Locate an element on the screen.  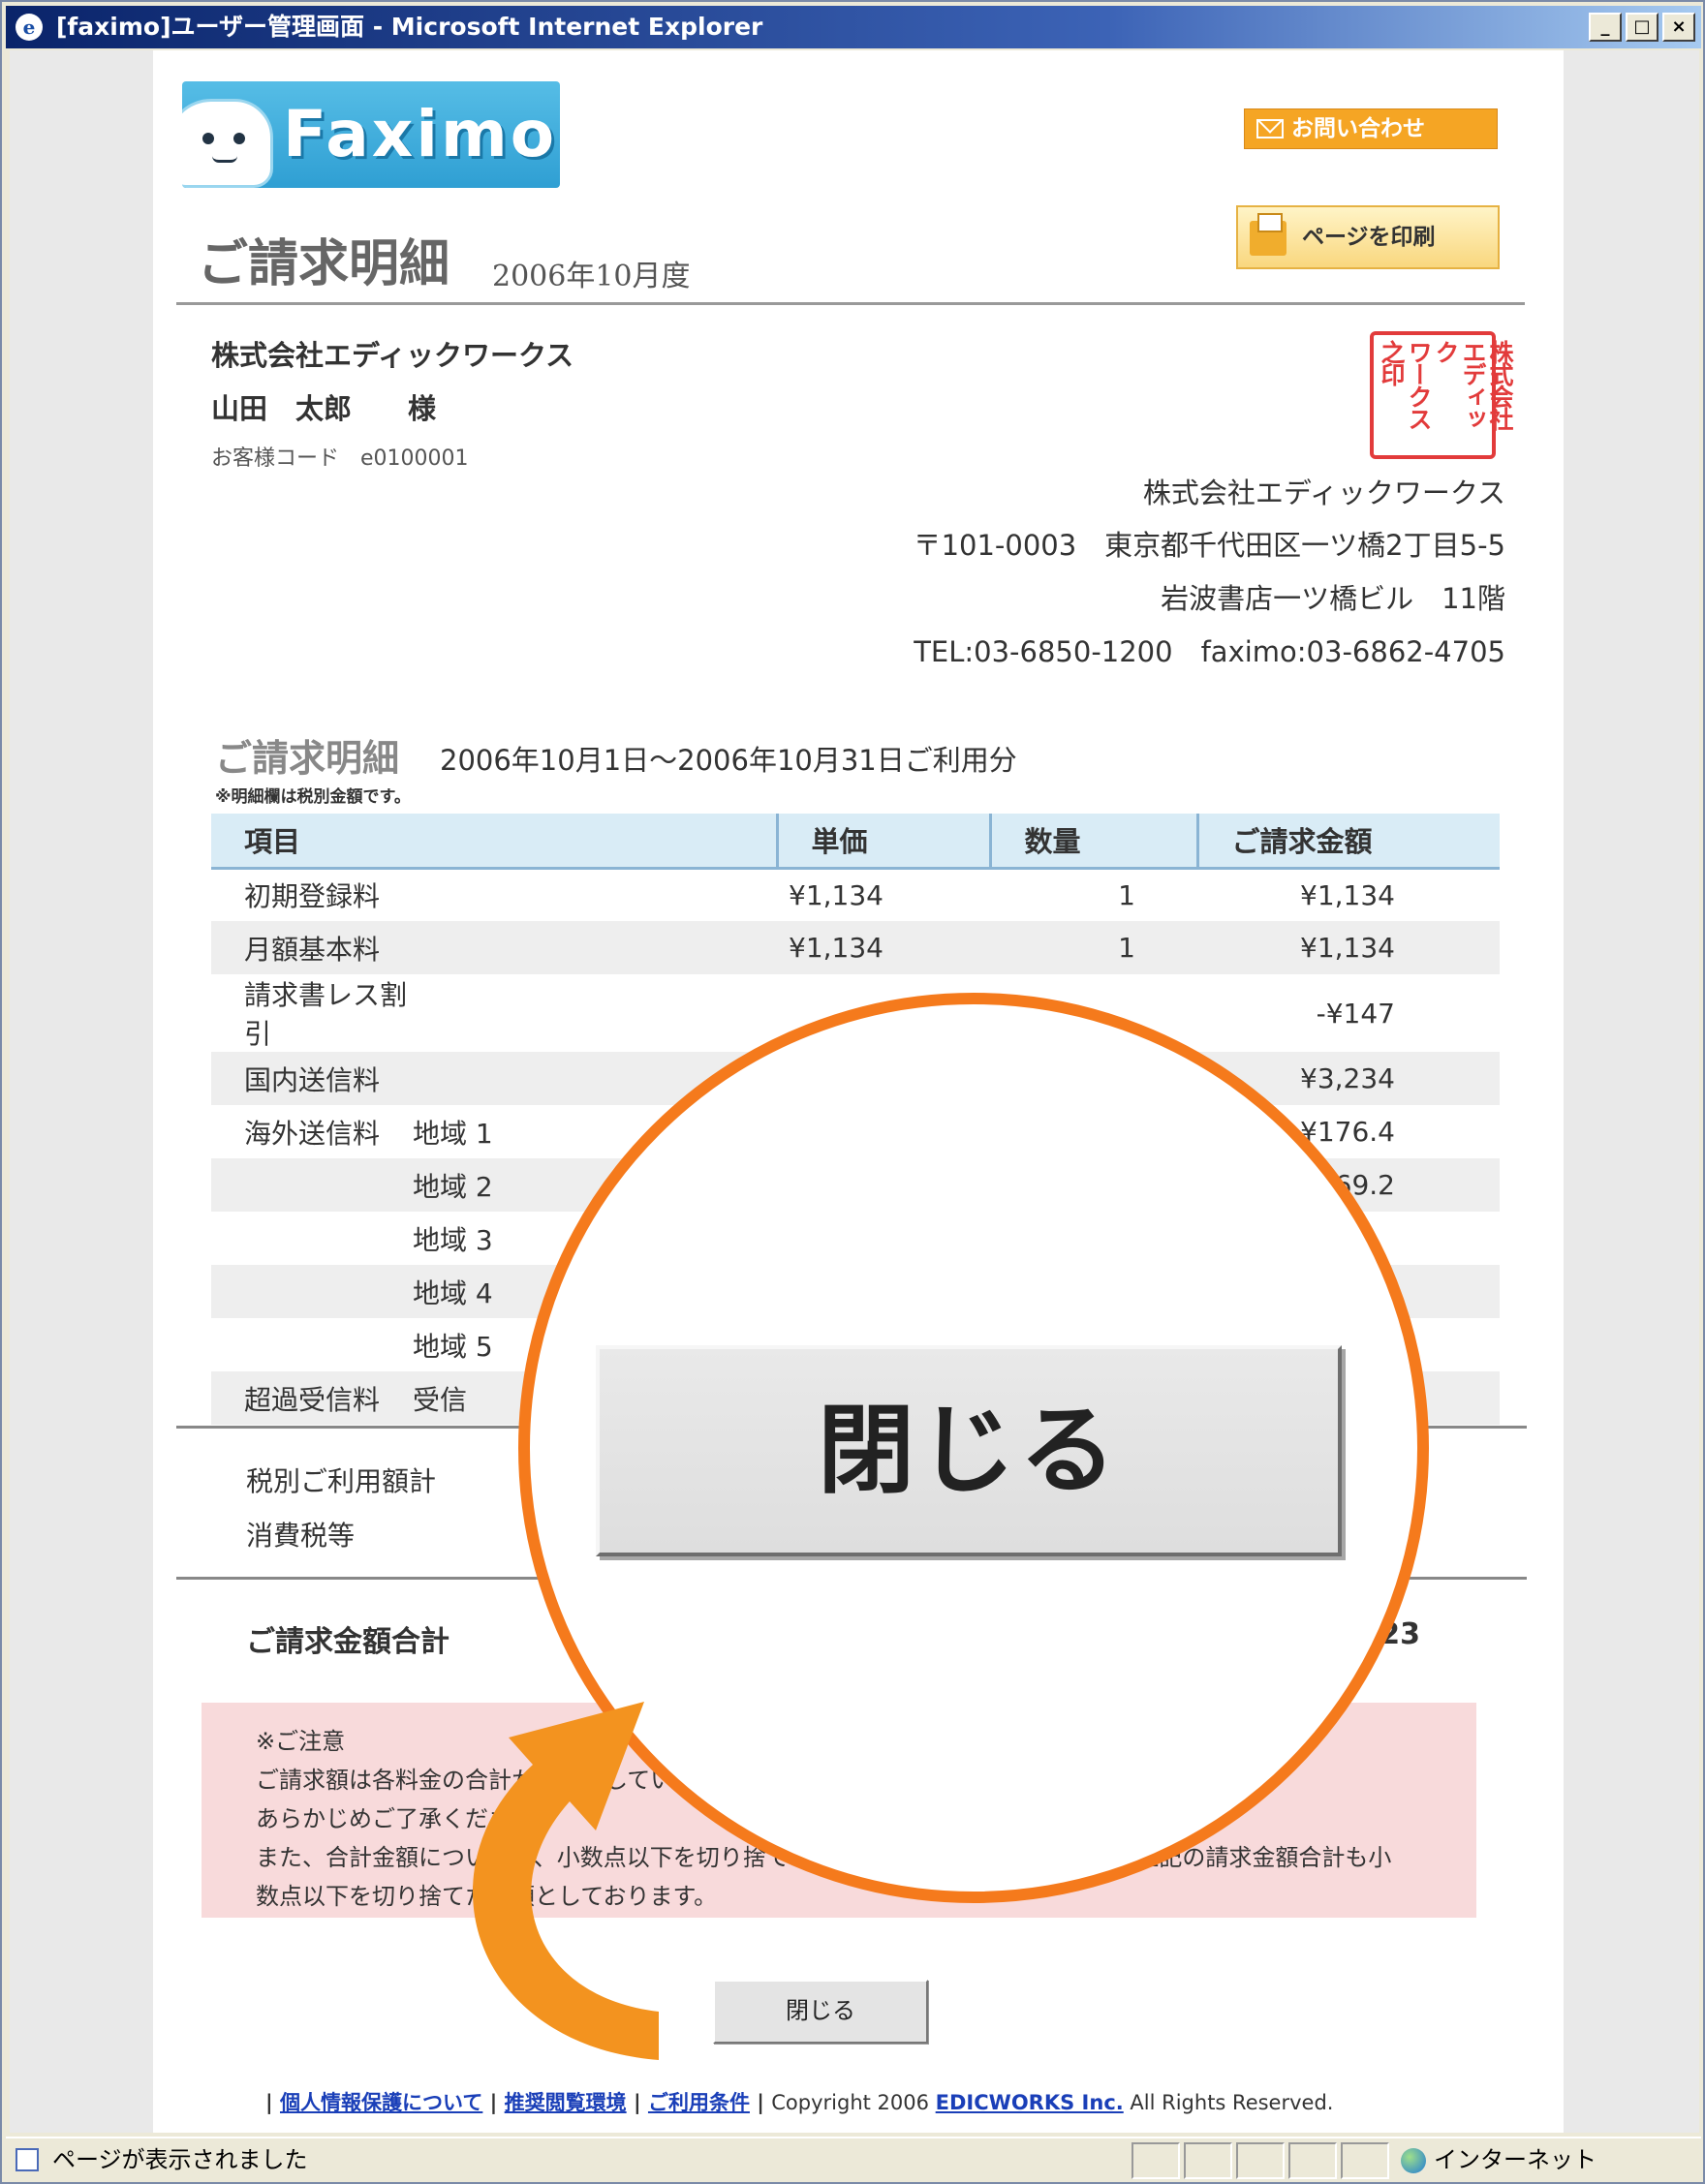
item-sublabel: 受信 is located at coordinates (440, 1399).